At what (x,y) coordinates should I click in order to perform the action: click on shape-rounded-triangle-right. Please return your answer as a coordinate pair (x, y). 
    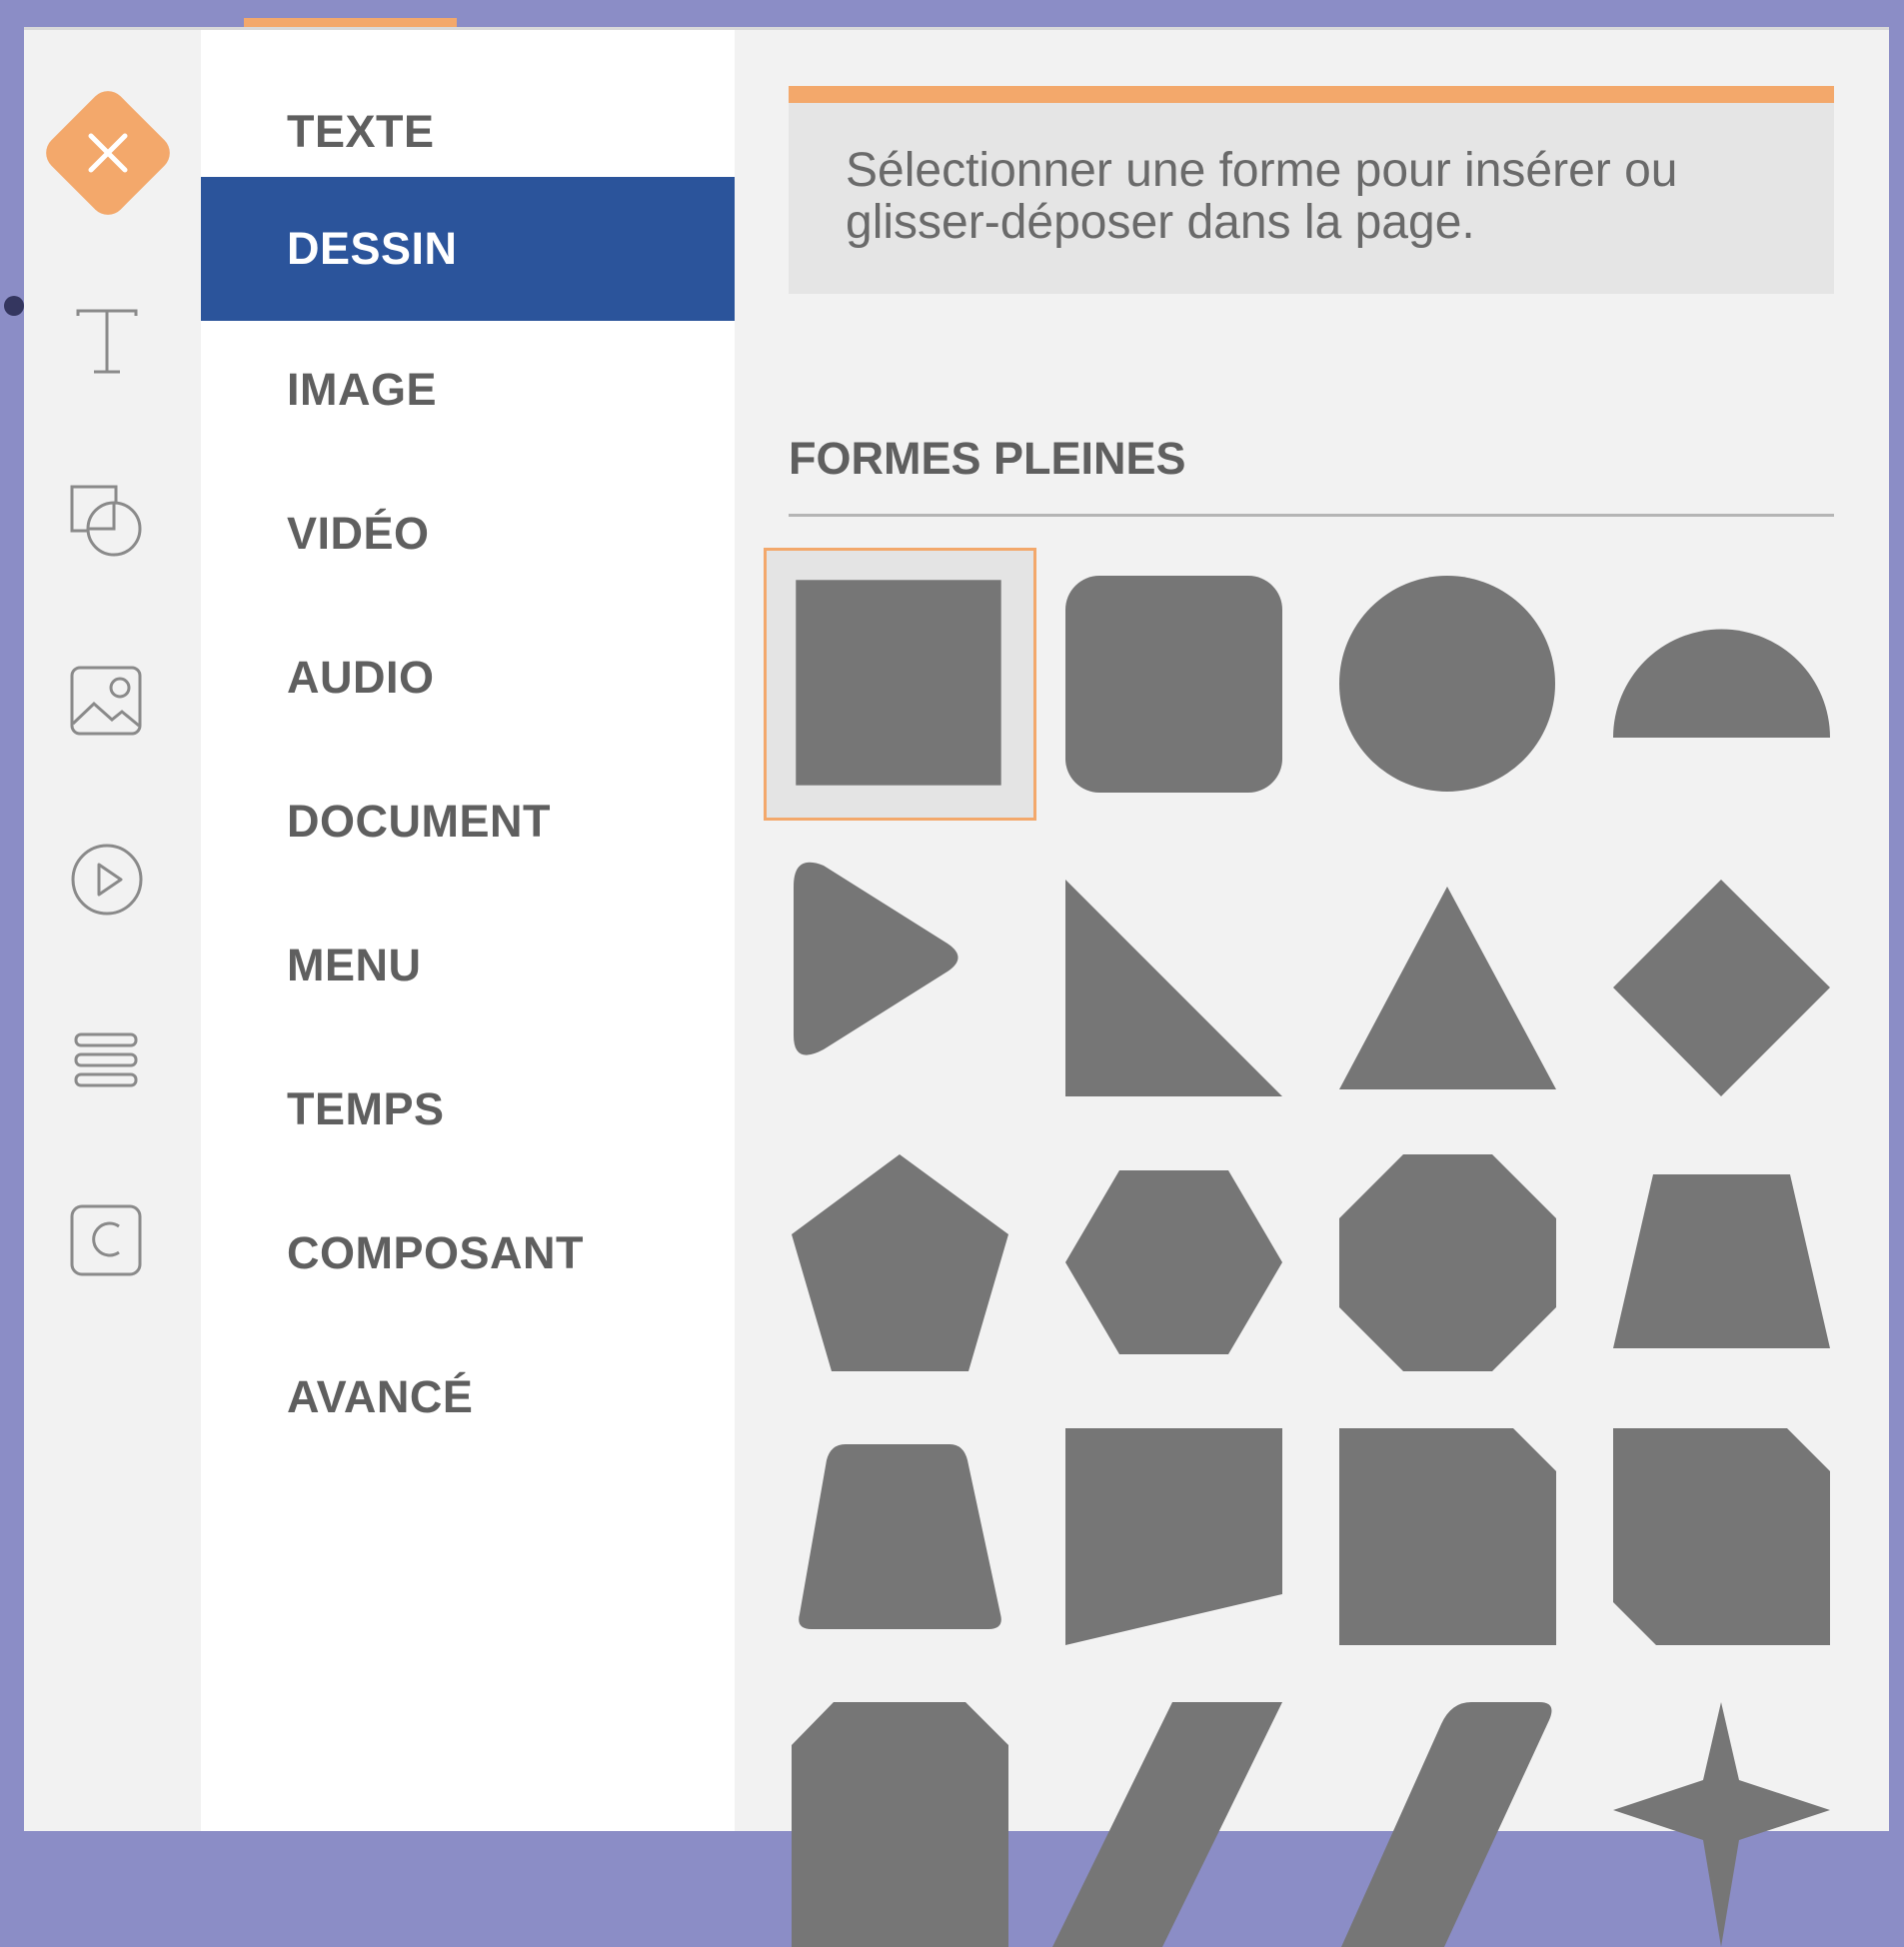
    Looking at the image, I should click on (900, 988).